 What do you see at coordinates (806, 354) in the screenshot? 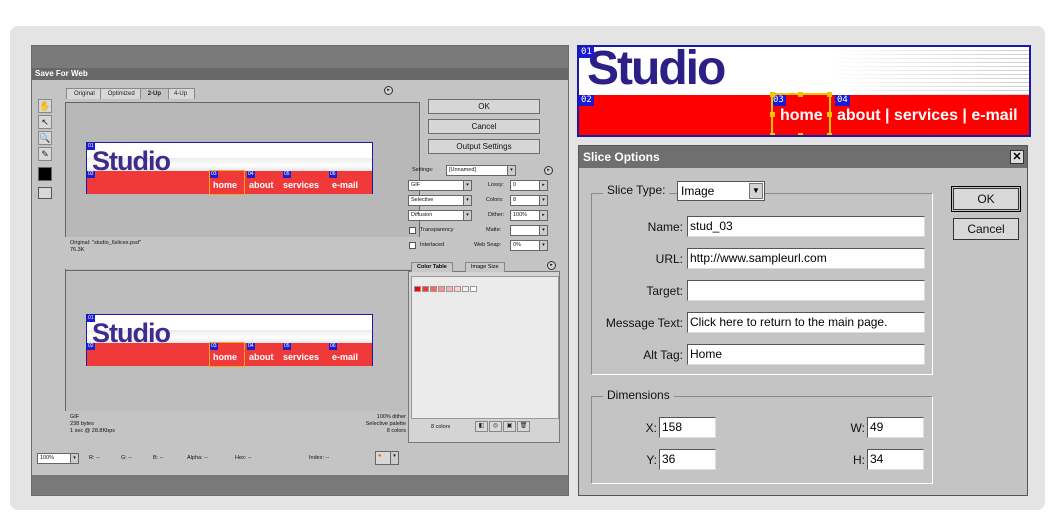
I see `alt-tag-field: Home` at bounding box center [806, 354].